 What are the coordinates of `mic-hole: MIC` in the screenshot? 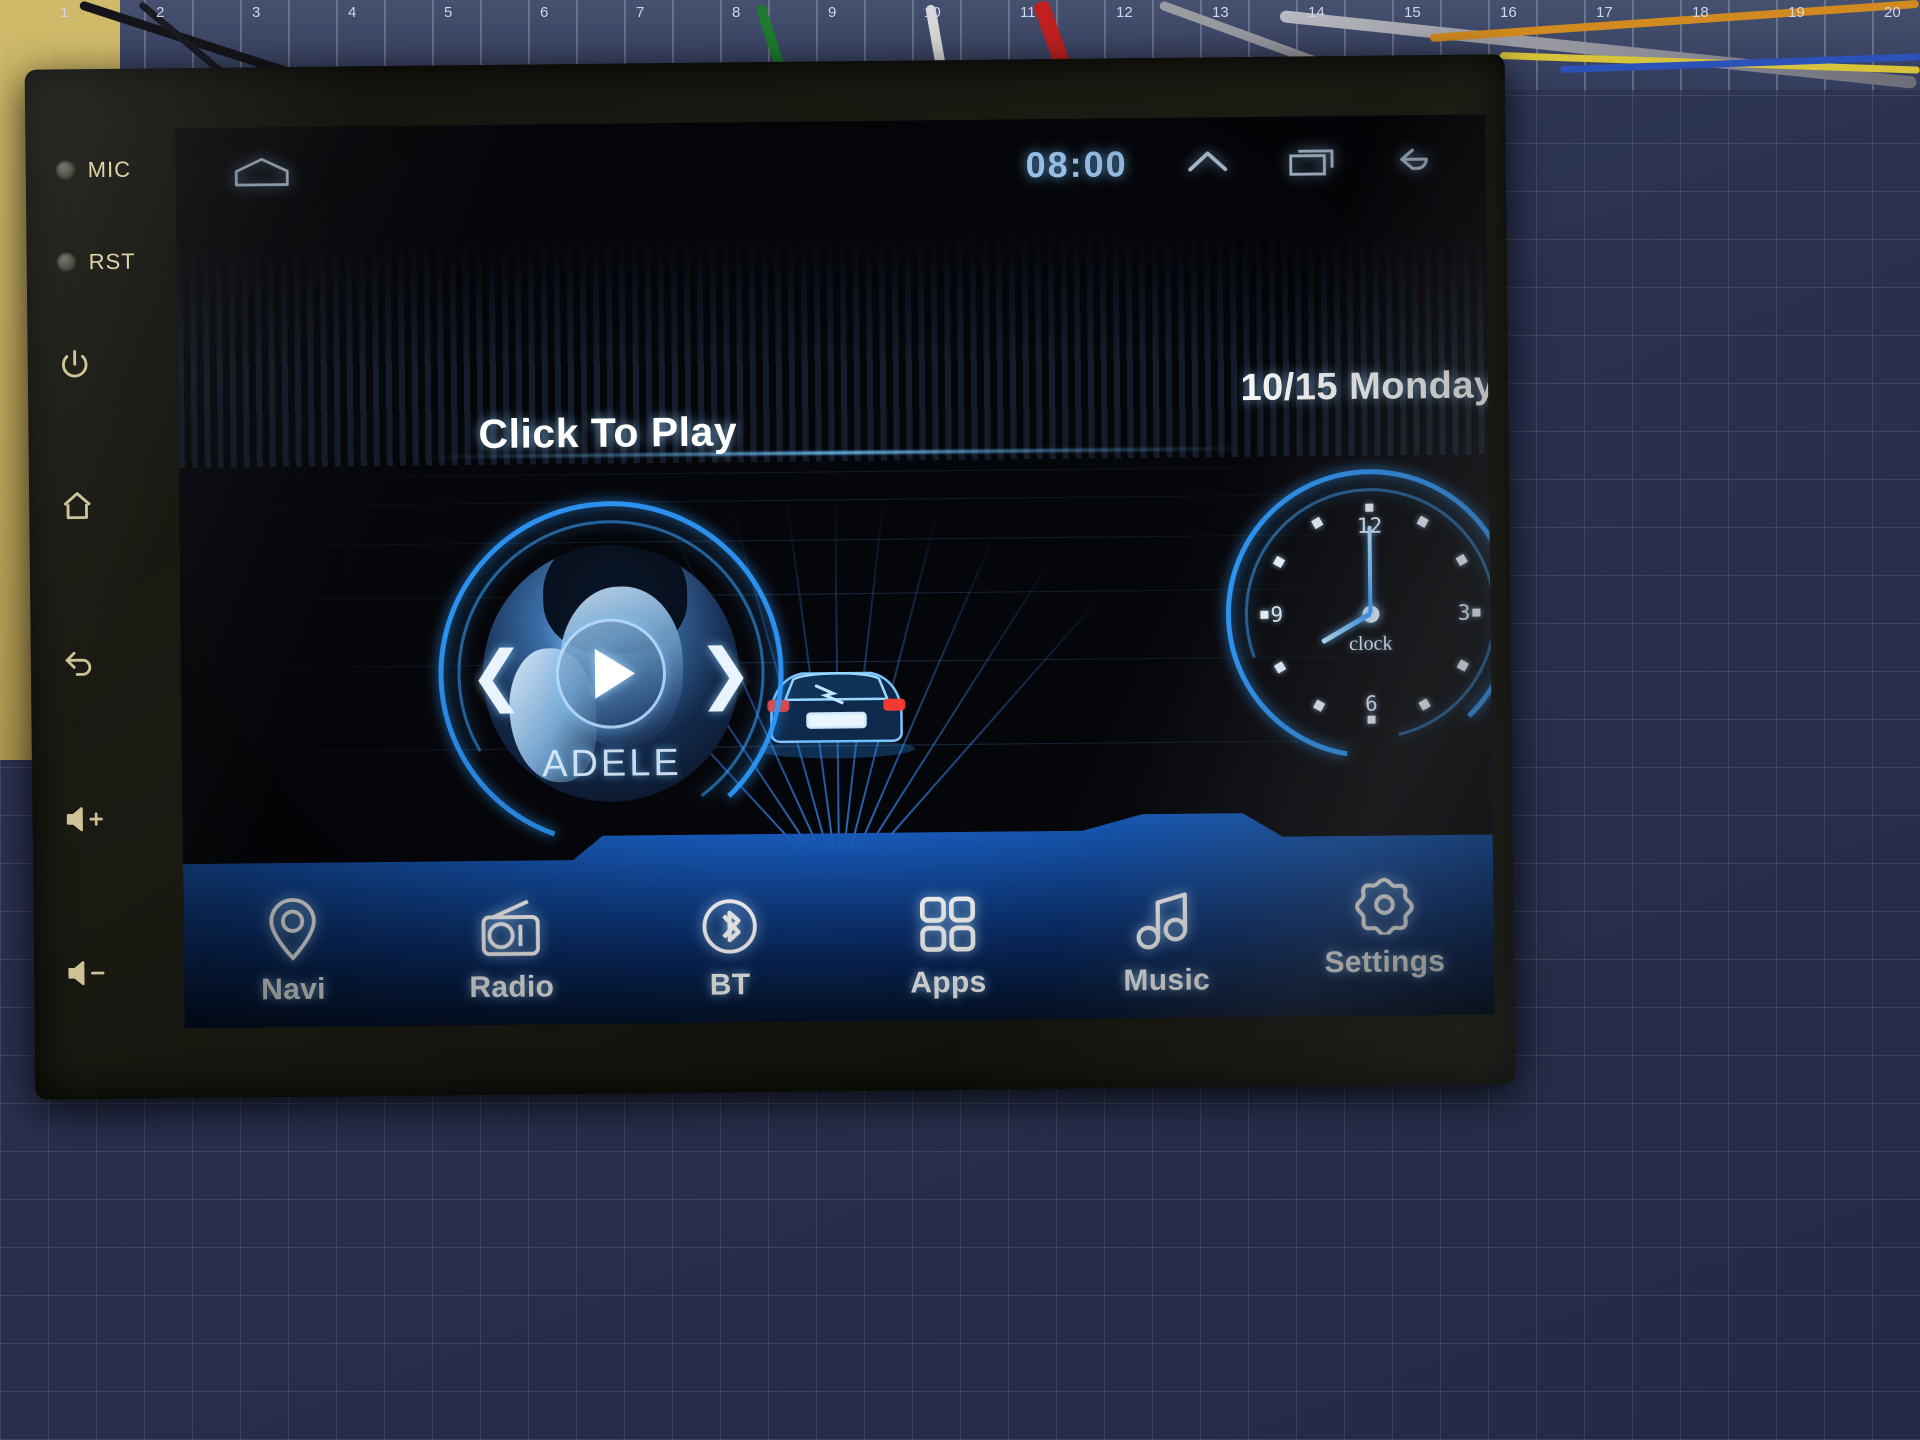 It's located at (123, 169).